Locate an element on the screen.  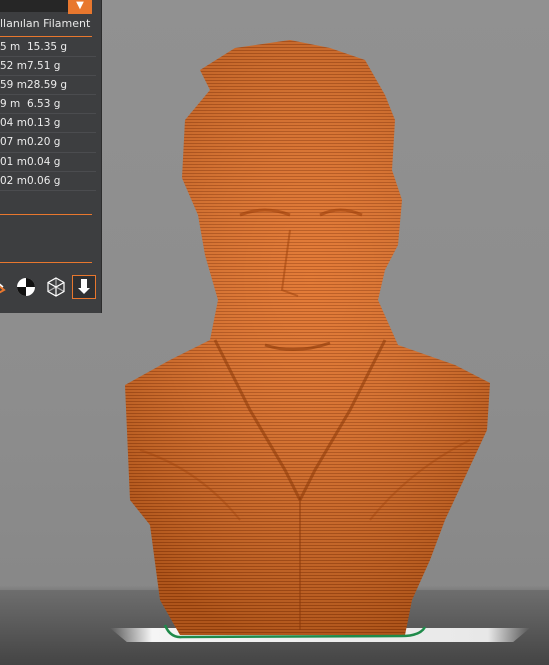
list-item: 5 m 15.35 g is located at coordinates (48, 48).